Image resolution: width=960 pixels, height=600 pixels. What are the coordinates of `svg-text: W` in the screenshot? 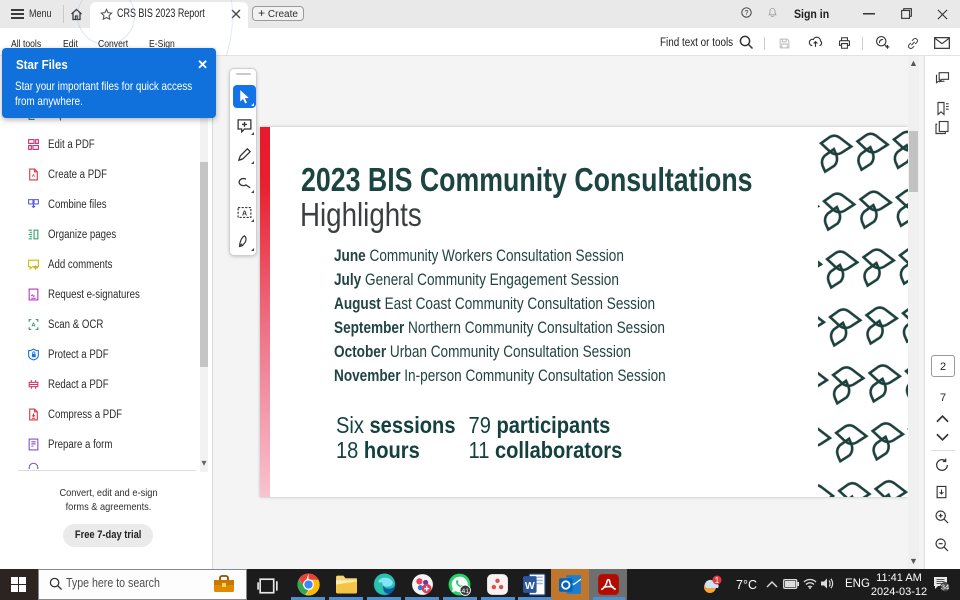 It's located at (530, 586).